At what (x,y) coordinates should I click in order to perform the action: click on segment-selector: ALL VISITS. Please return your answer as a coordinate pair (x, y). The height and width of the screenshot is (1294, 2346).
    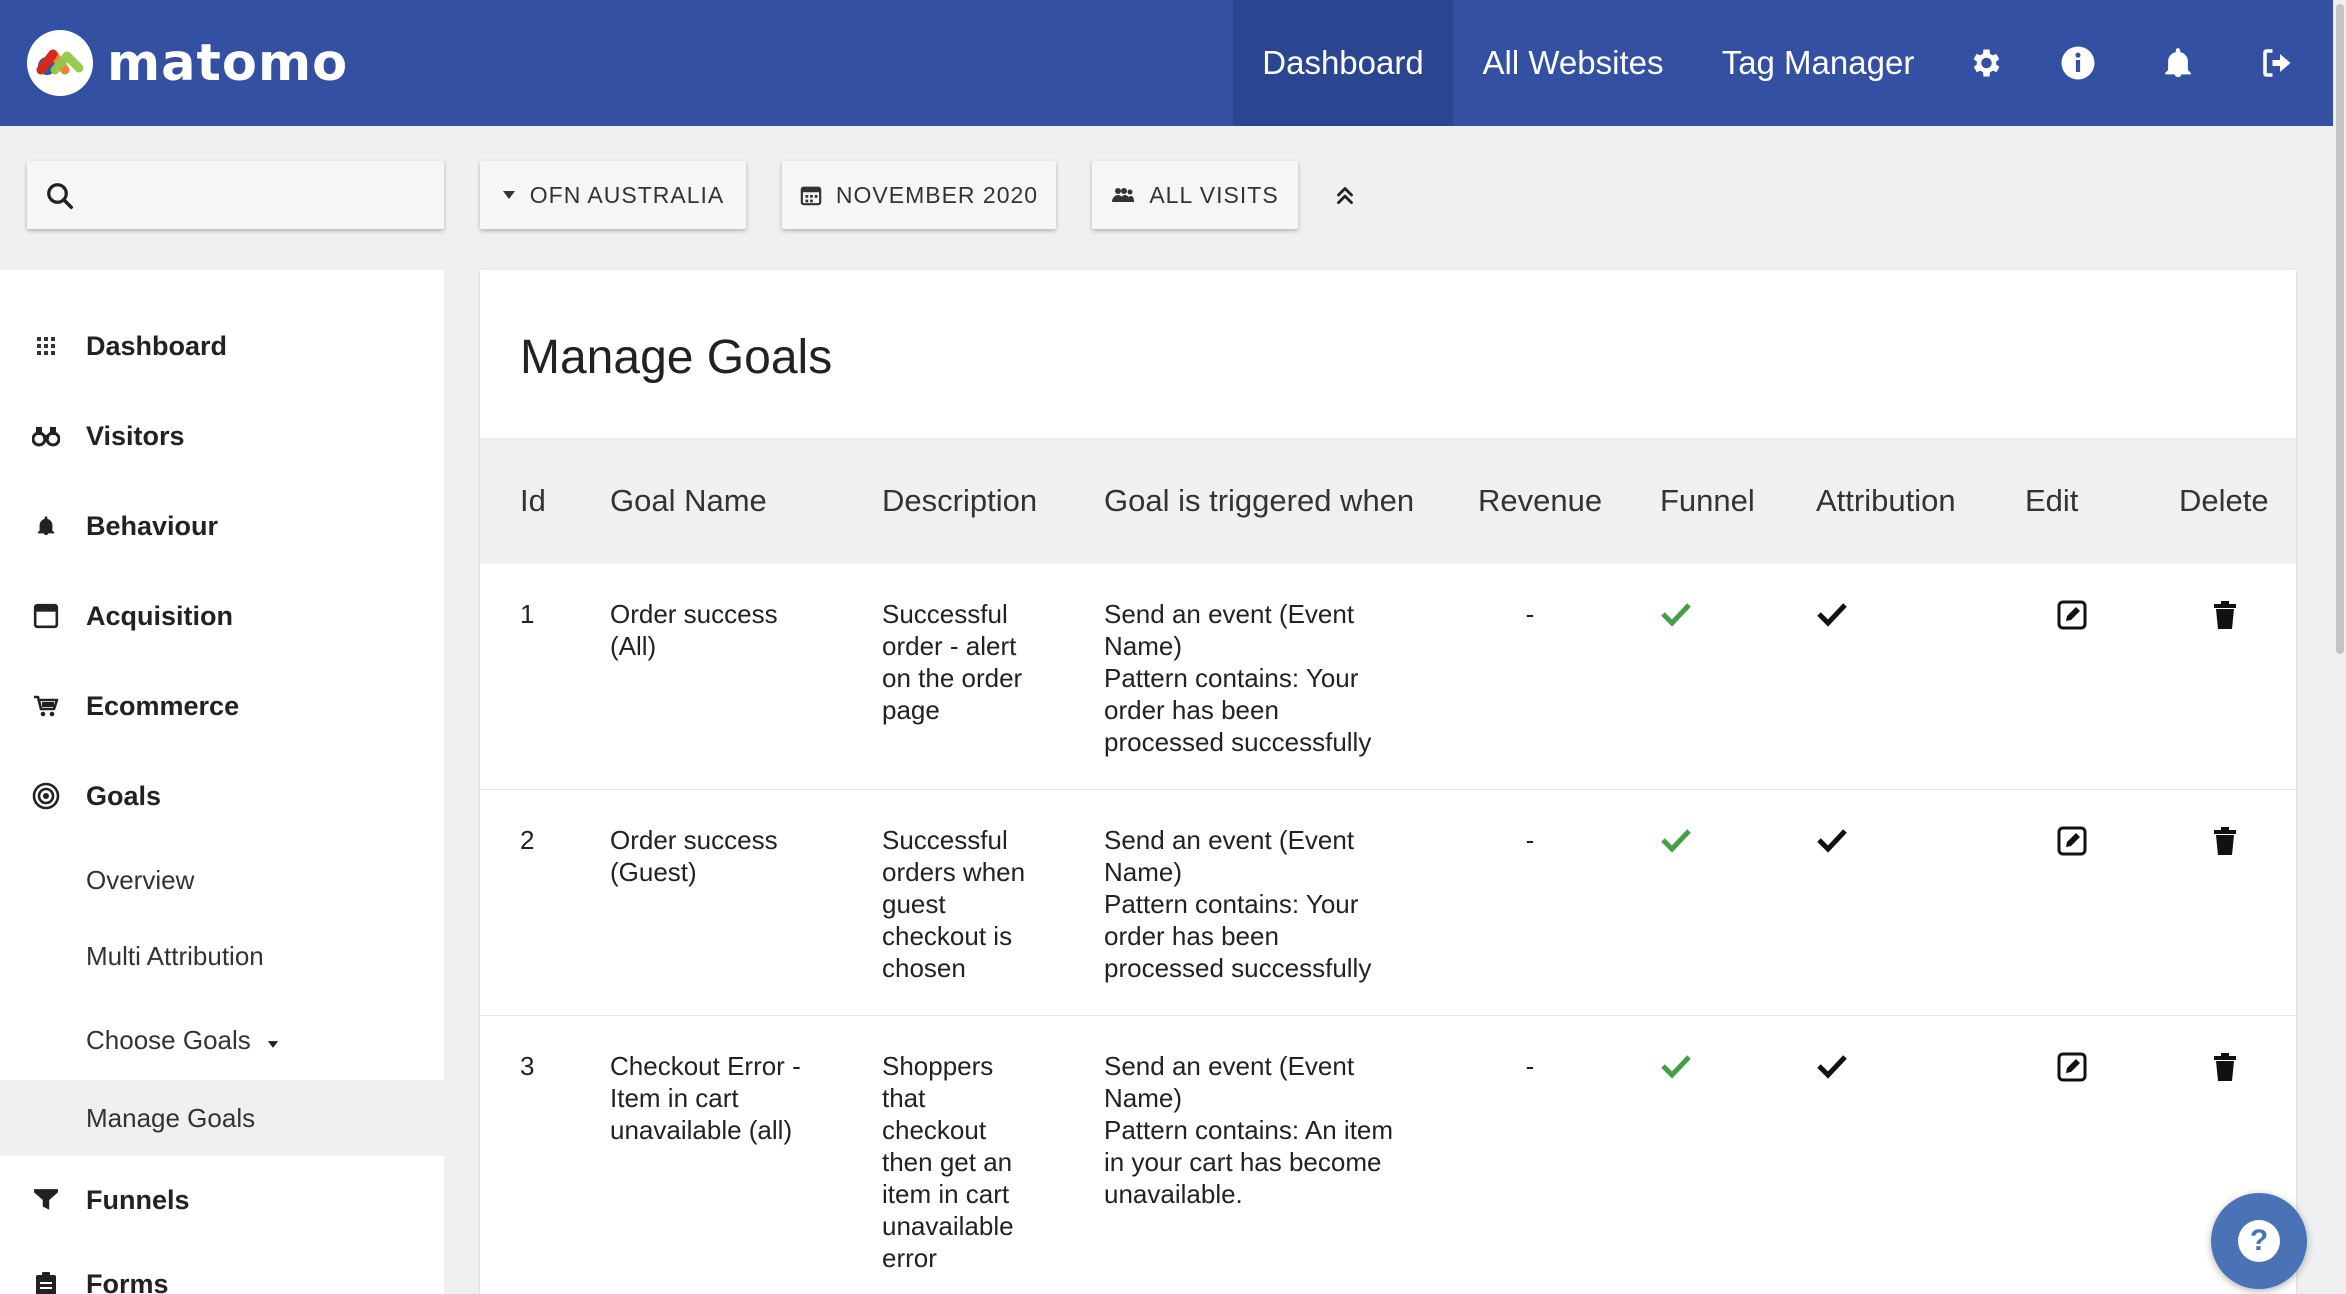
    Looking at the image, I should click on (1195, 195).